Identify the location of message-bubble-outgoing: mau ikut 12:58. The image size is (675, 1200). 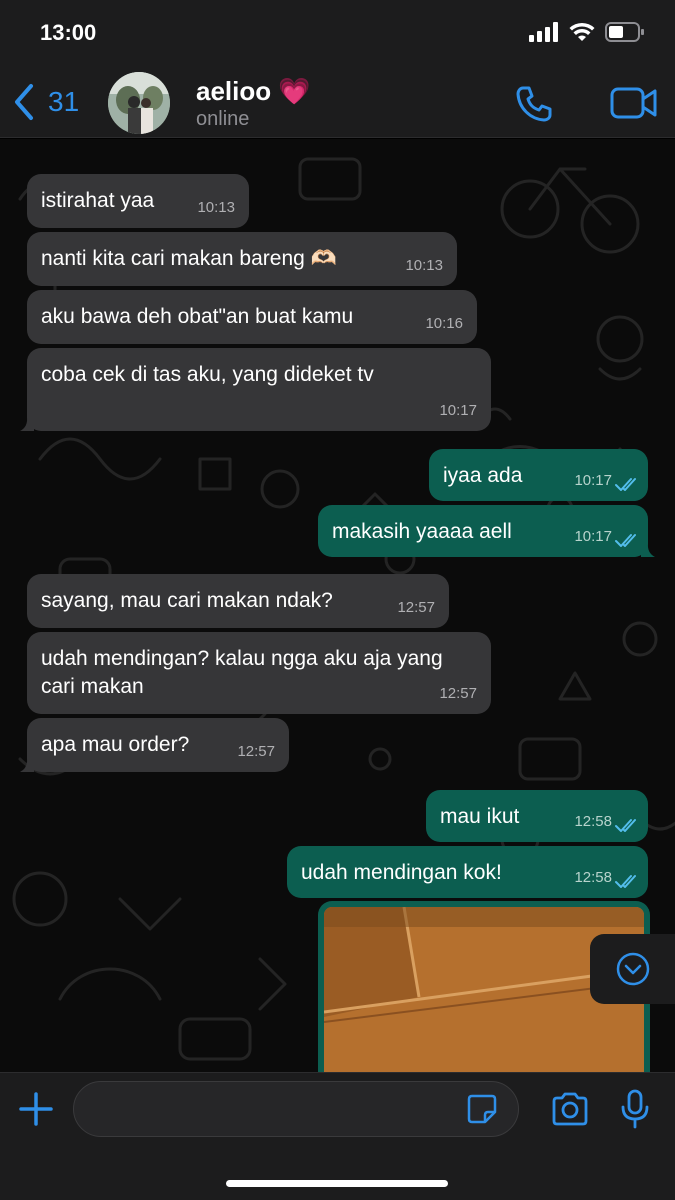
(537, 816).